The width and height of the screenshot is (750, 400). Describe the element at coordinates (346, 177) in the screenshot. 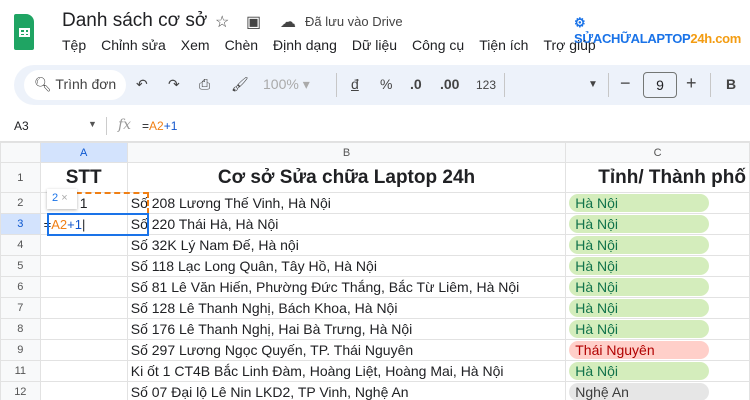

I see `header-cell-name: Cơ sở Sửa chữa Laptop 24h` at that location.